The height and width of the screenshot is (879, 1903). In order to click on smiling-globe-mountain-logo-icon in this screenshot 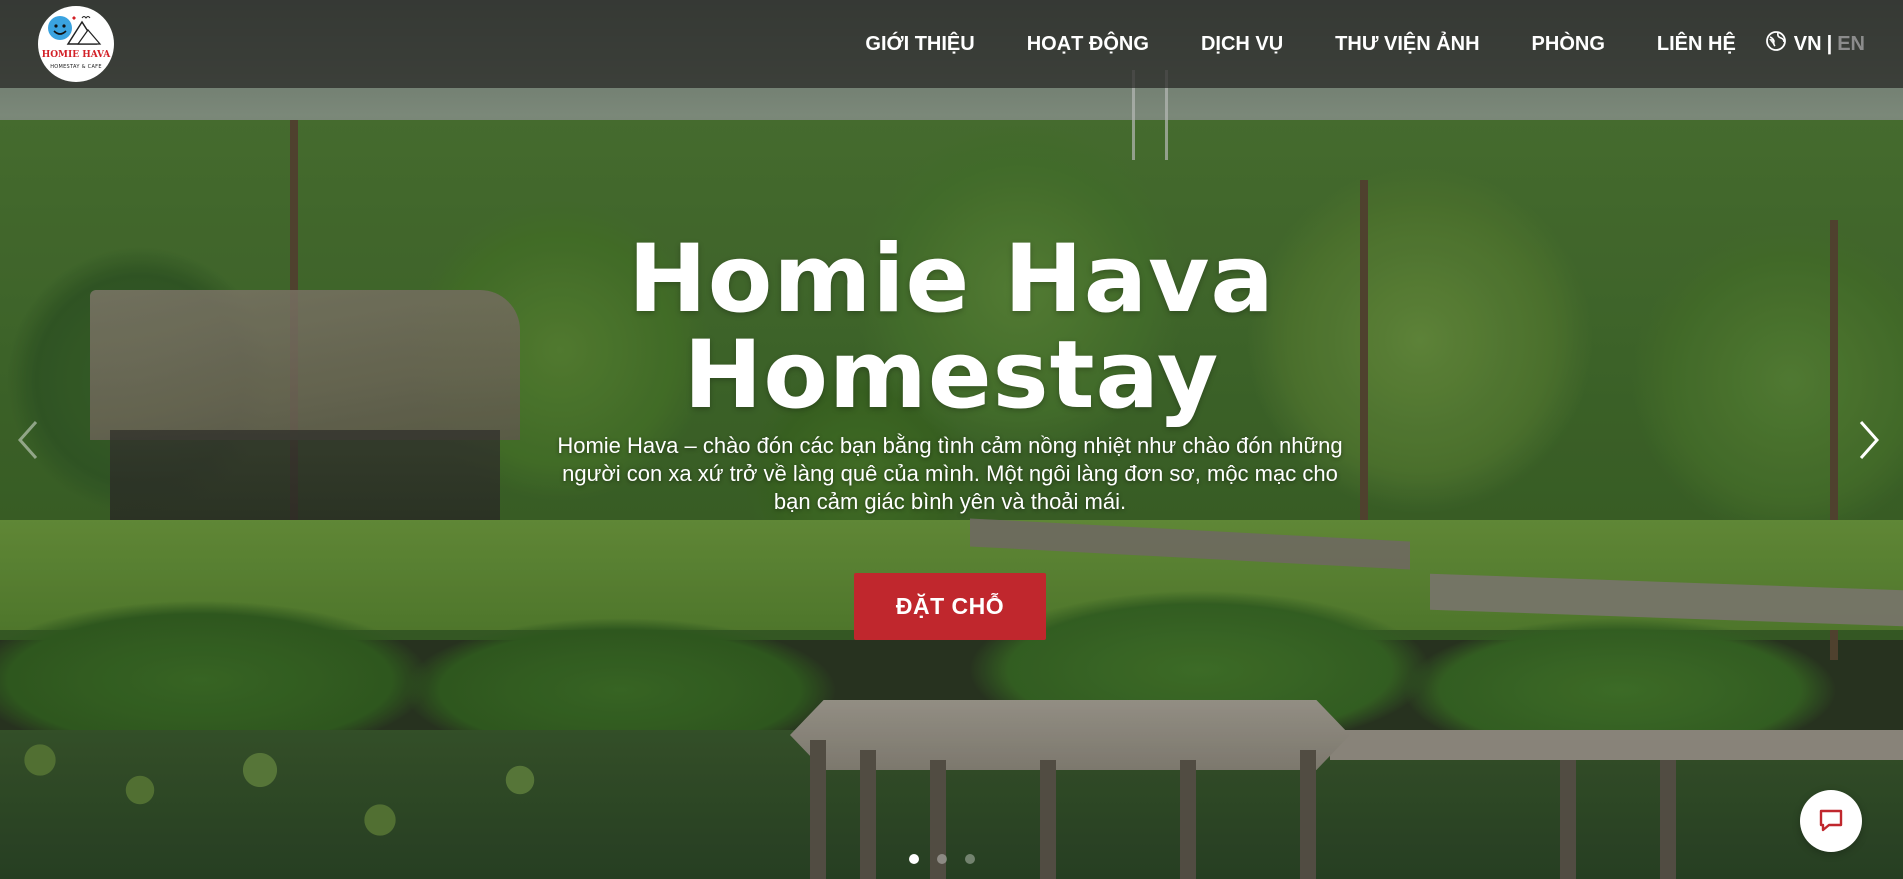, I will do `click(75, 30)`.